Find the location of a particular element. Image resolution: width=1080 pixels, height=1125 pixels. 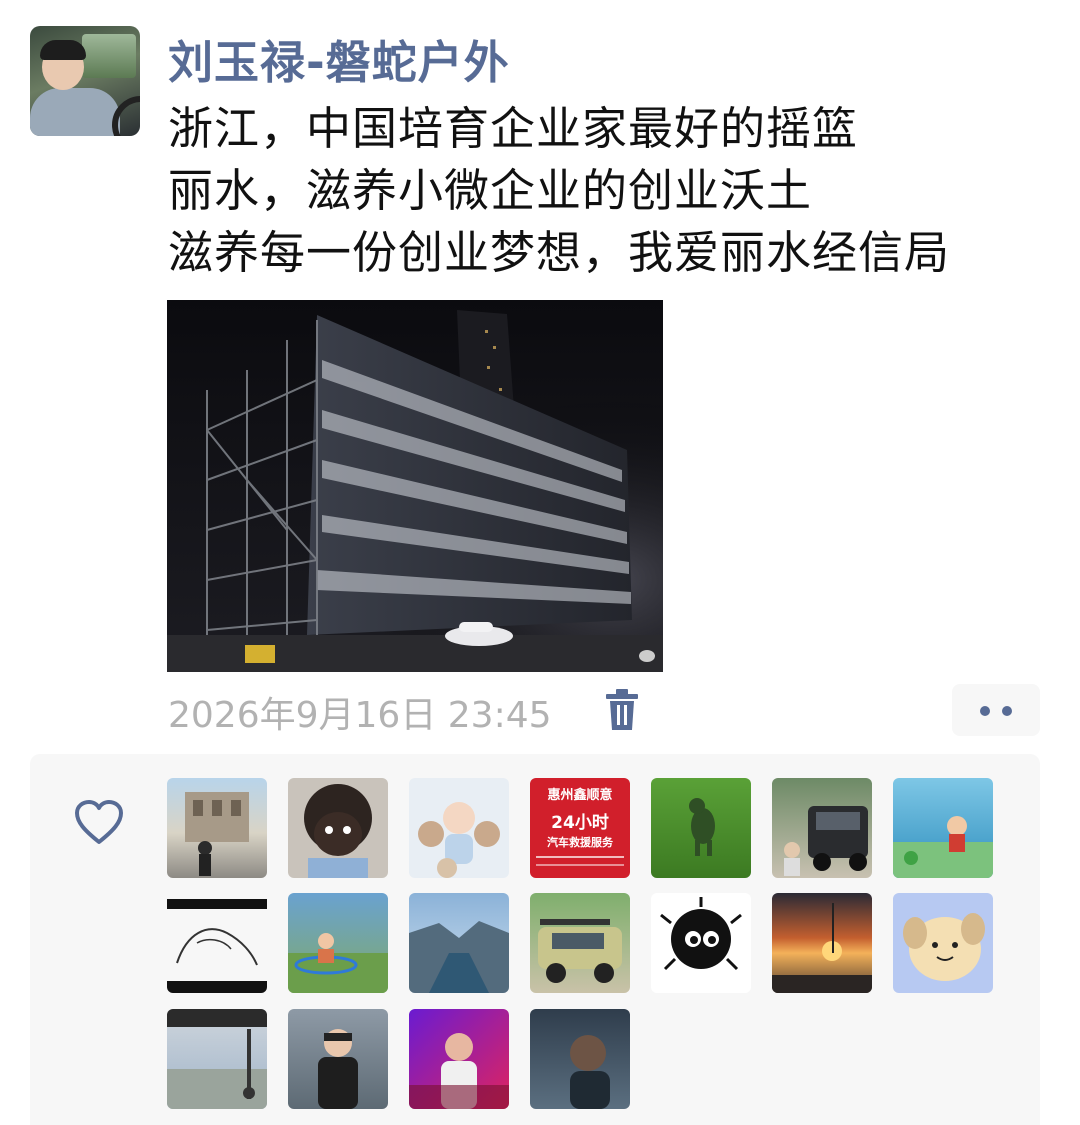

post-timestamp: 2026年9月16日 23:45 is located at coordinates (360, 715).